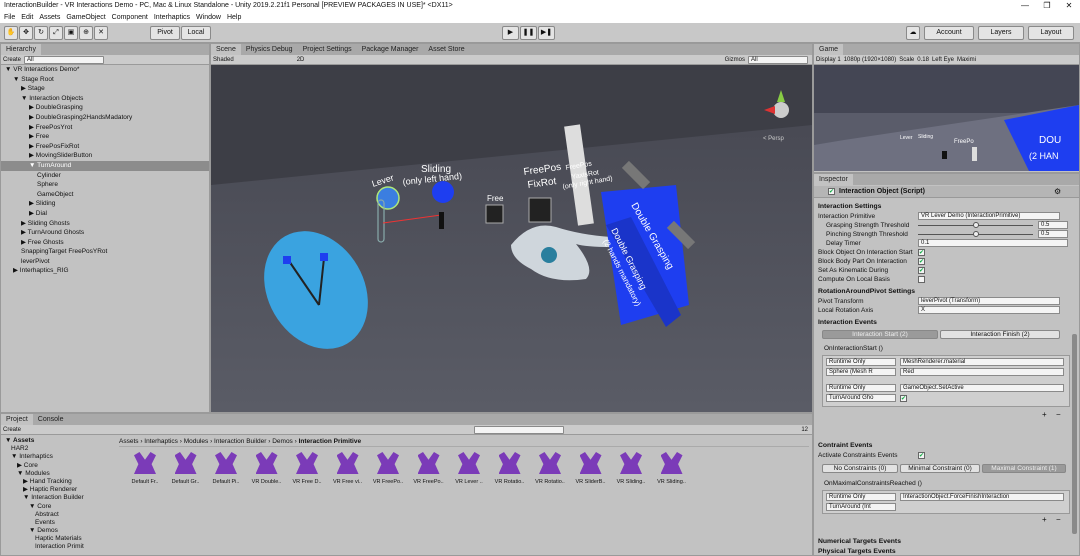  I want to click on tab-console: Console, so click(51, 419).